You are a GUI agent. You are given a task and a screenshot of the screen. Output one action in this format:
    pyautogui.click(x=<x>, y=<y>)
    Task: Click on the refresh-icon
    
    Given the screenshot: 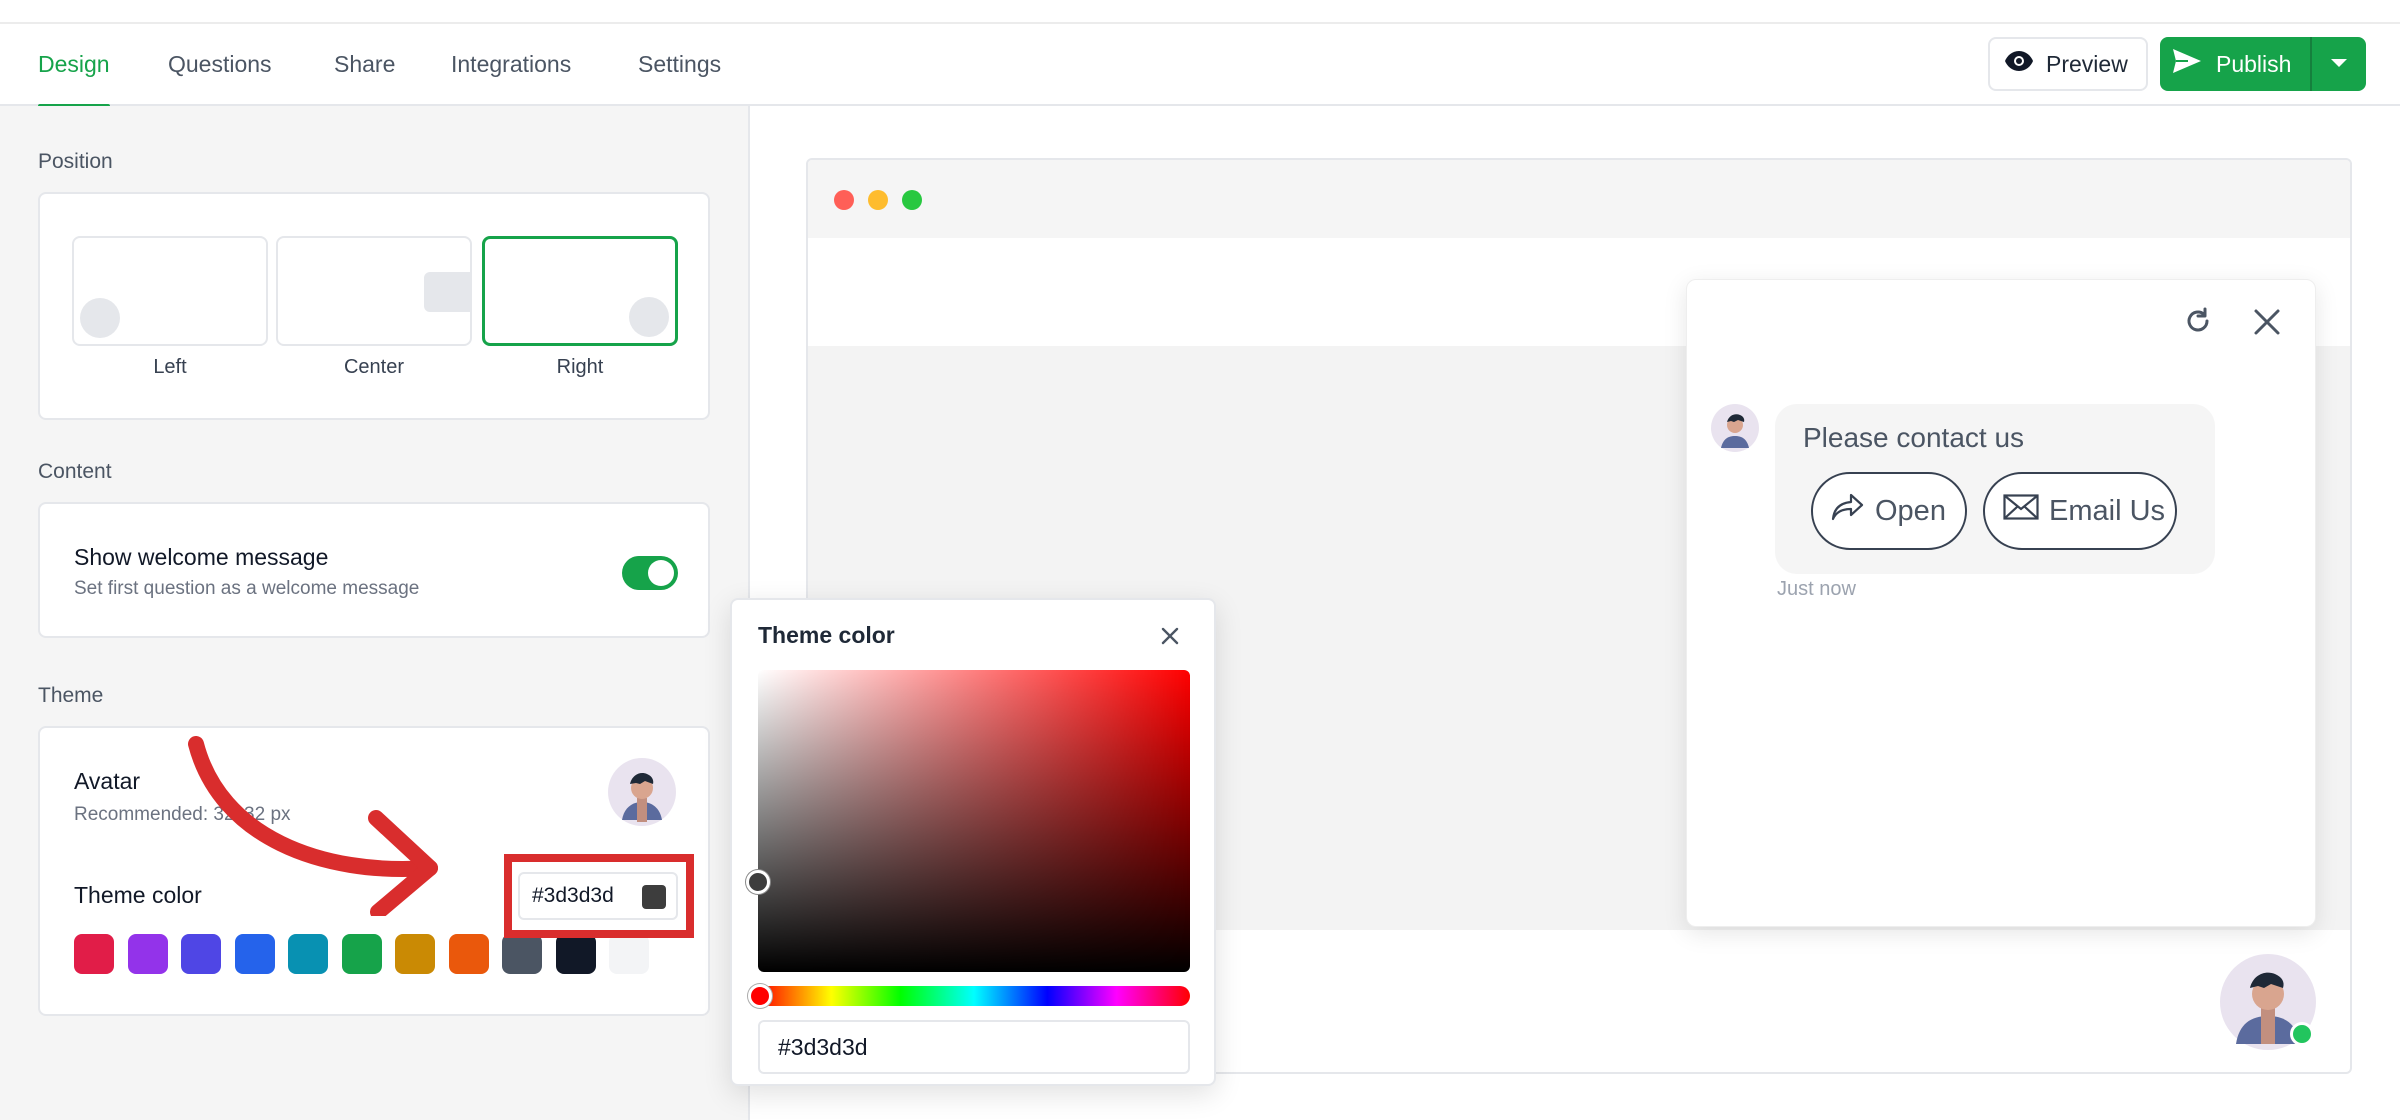 What is the action you would take?
    pyautogui.click(x=2198, y=323)
    